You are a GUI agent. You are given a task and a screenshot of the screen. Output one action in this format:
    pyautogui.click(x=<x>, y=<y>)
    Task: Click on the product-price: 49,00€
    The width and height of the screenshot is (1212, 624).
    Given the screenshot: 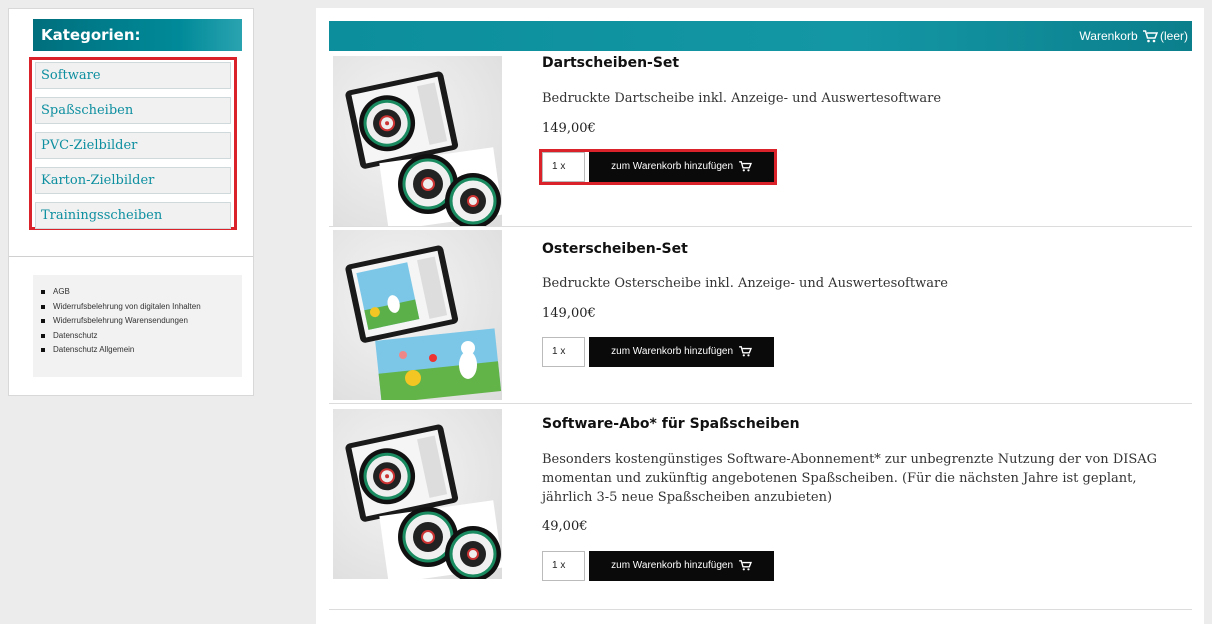 What is the action you would take?
    pyautogui.click(x=565, y=526)
    